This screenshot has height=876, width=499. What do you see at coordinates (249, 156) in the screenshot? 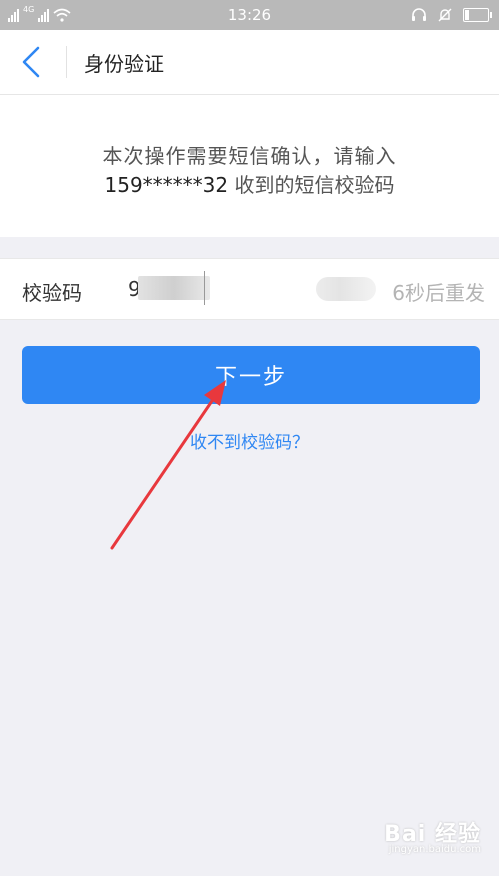
I see `notice-line-1: 本次操作需要短信确认，请输入` at bounding box center [249, 156].